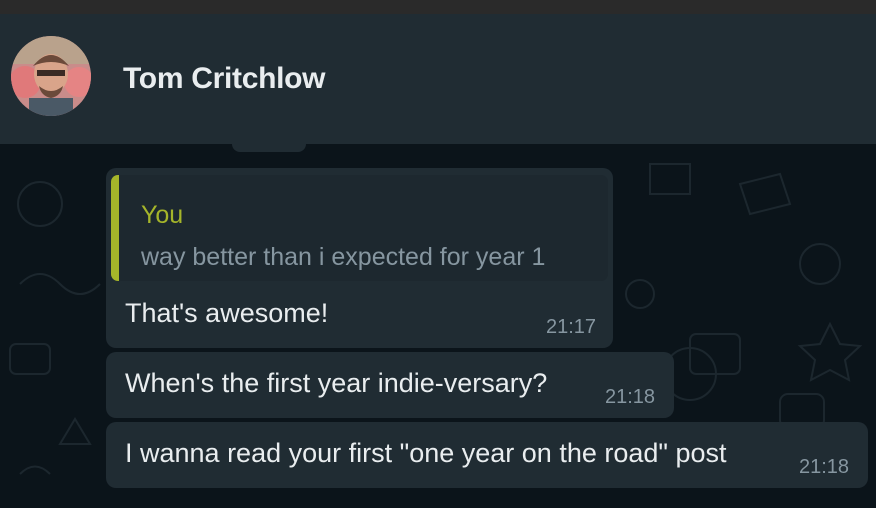 The width and height of the screenshot is (876, 508). Describe the element at coordinates (269, 145) in the screenshot. I see `previous-message-bubble-edge` at that location.